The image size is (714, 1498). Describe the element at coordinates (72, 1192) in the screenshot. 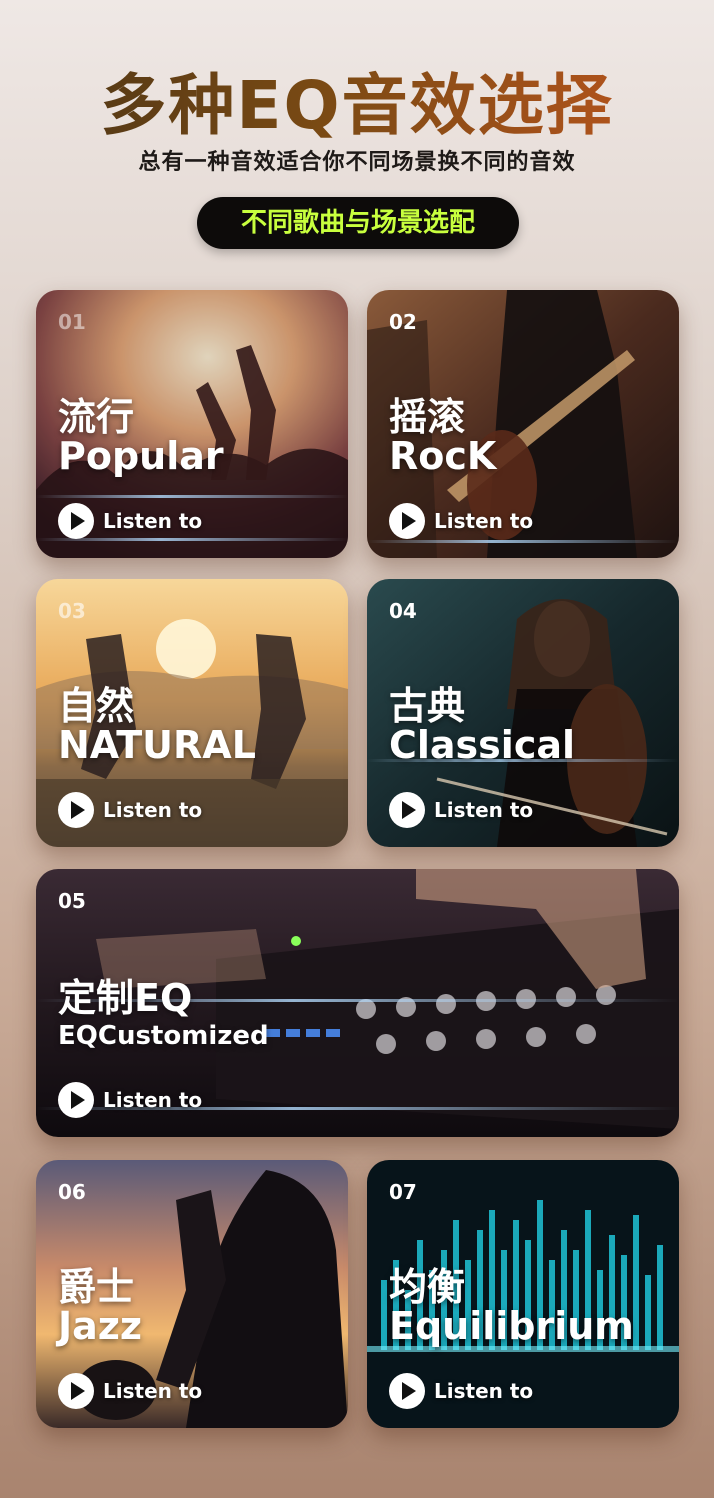

I see `card-number: 06` at that location.